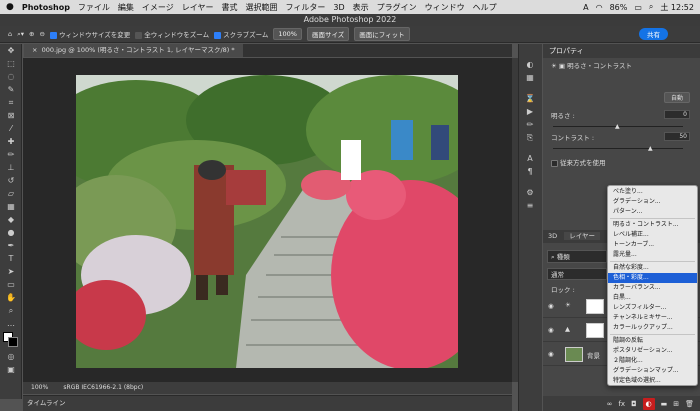 The image size is (700, 411). I want to click on mask-icon: ▣, so click(562, 66).